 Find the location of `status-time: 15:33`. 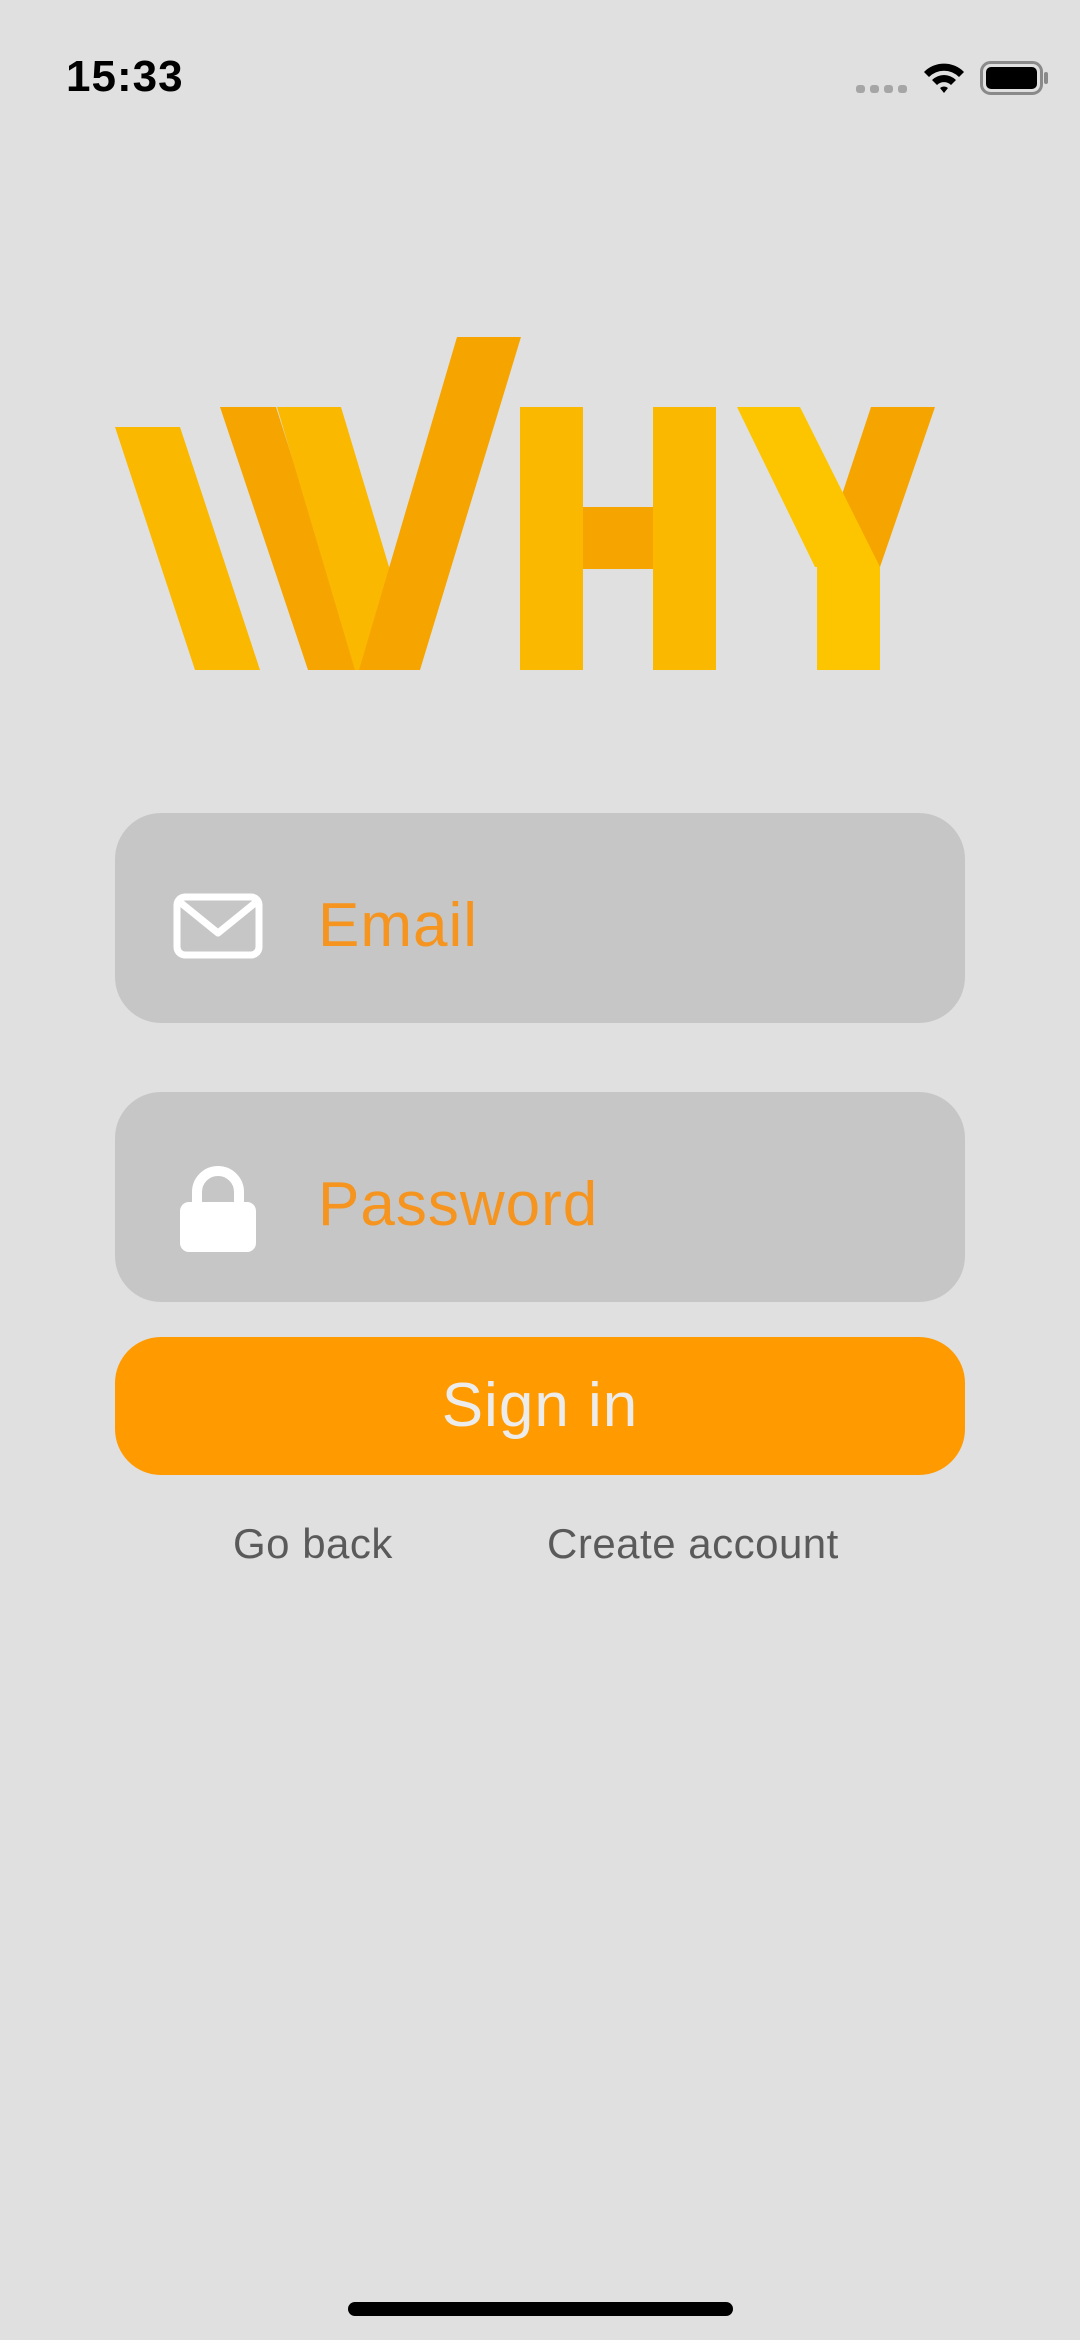

status-time: 15:33 is located at coordinates (125, 76).